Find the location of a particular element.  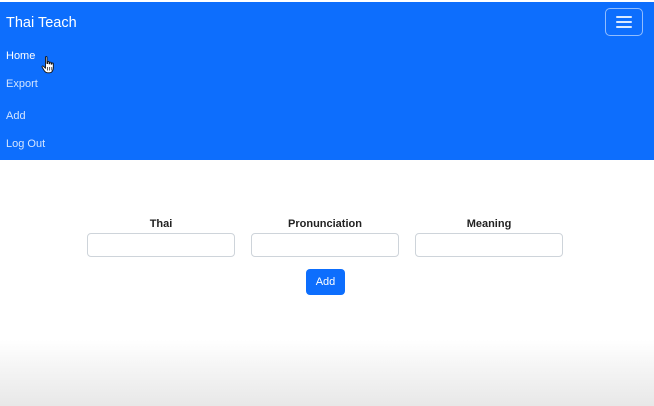

nav-link-add: Add is located at coordinates (16, 116).